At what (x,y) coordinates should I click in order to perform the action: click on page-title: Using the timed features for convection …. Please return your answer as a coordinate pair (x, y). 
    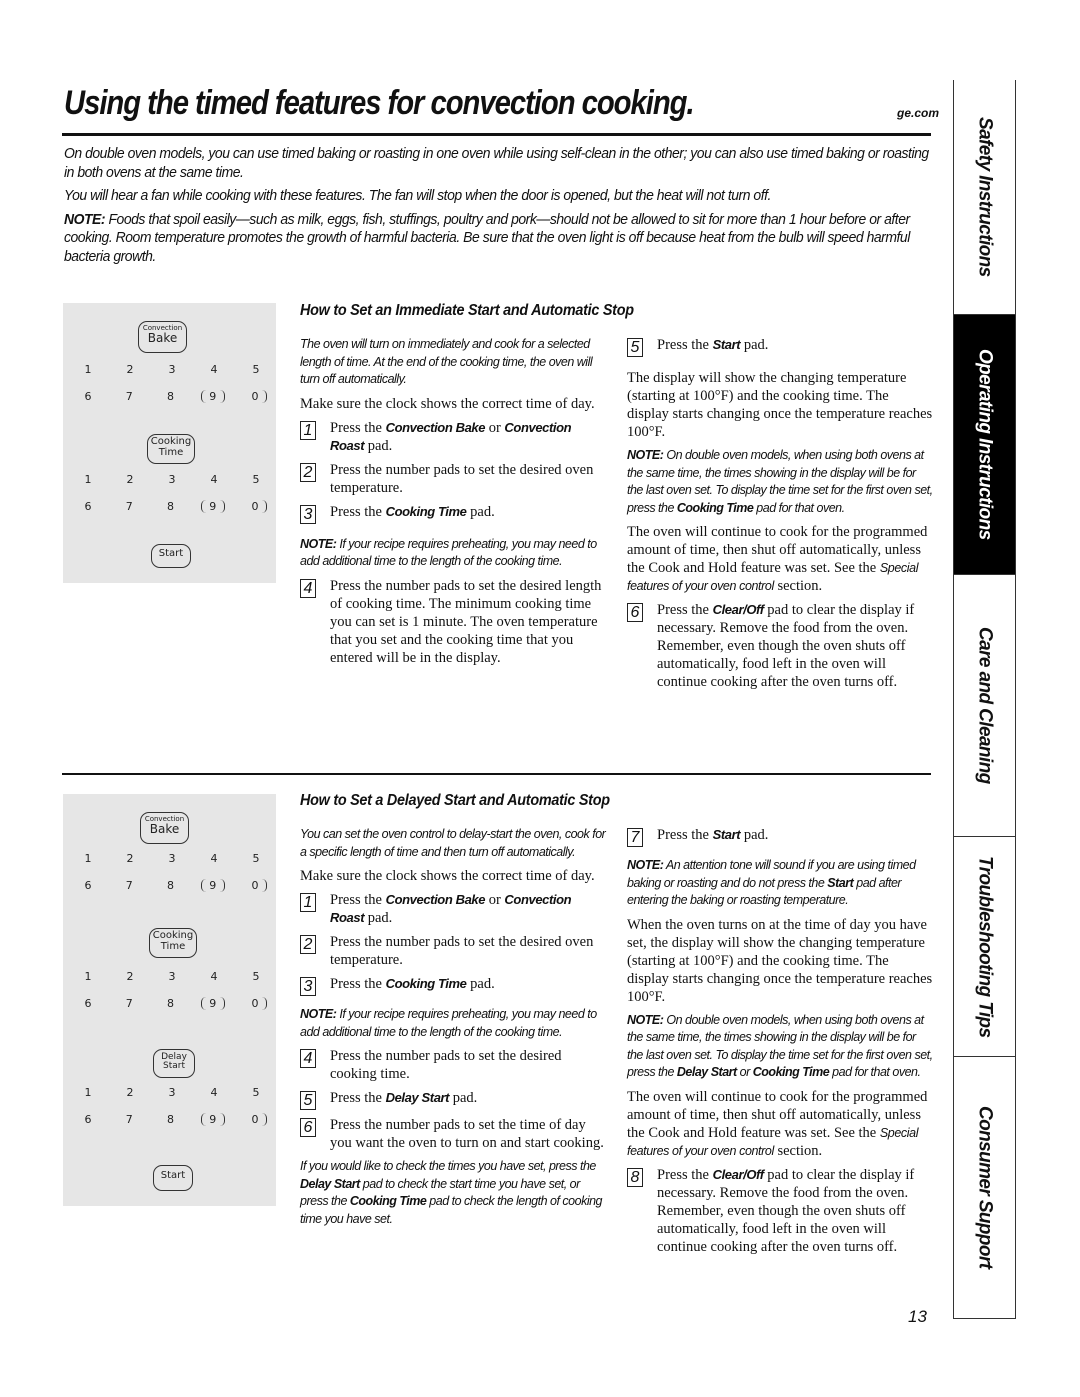
    Looking at the image, I should click on (379, 103).